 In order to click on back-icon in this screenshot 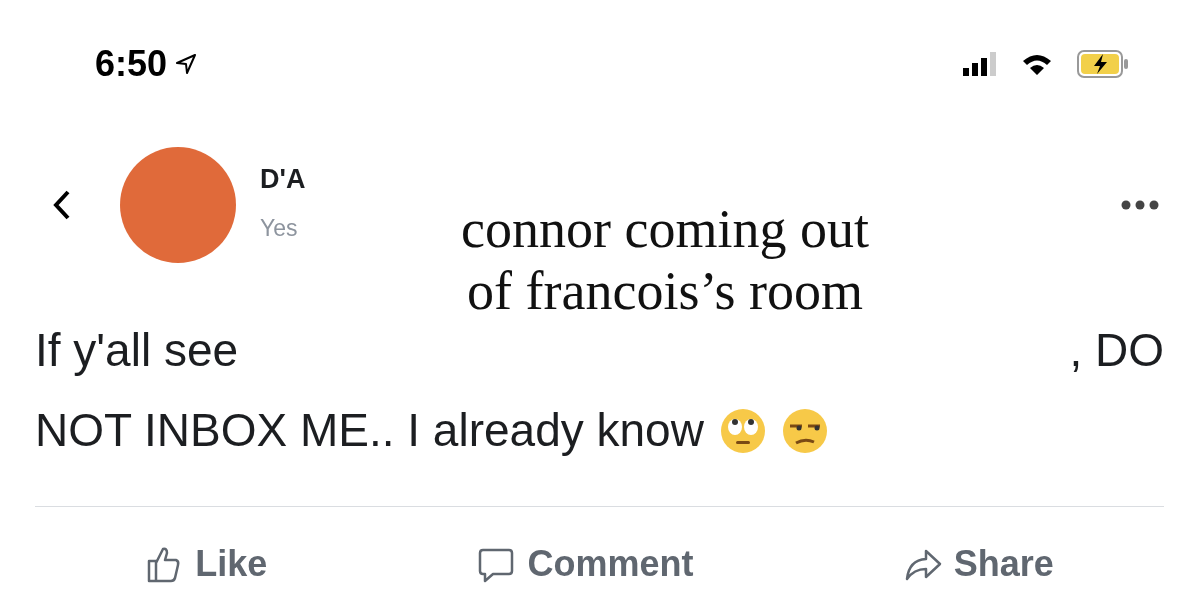, I will do `click(62, 205)`.